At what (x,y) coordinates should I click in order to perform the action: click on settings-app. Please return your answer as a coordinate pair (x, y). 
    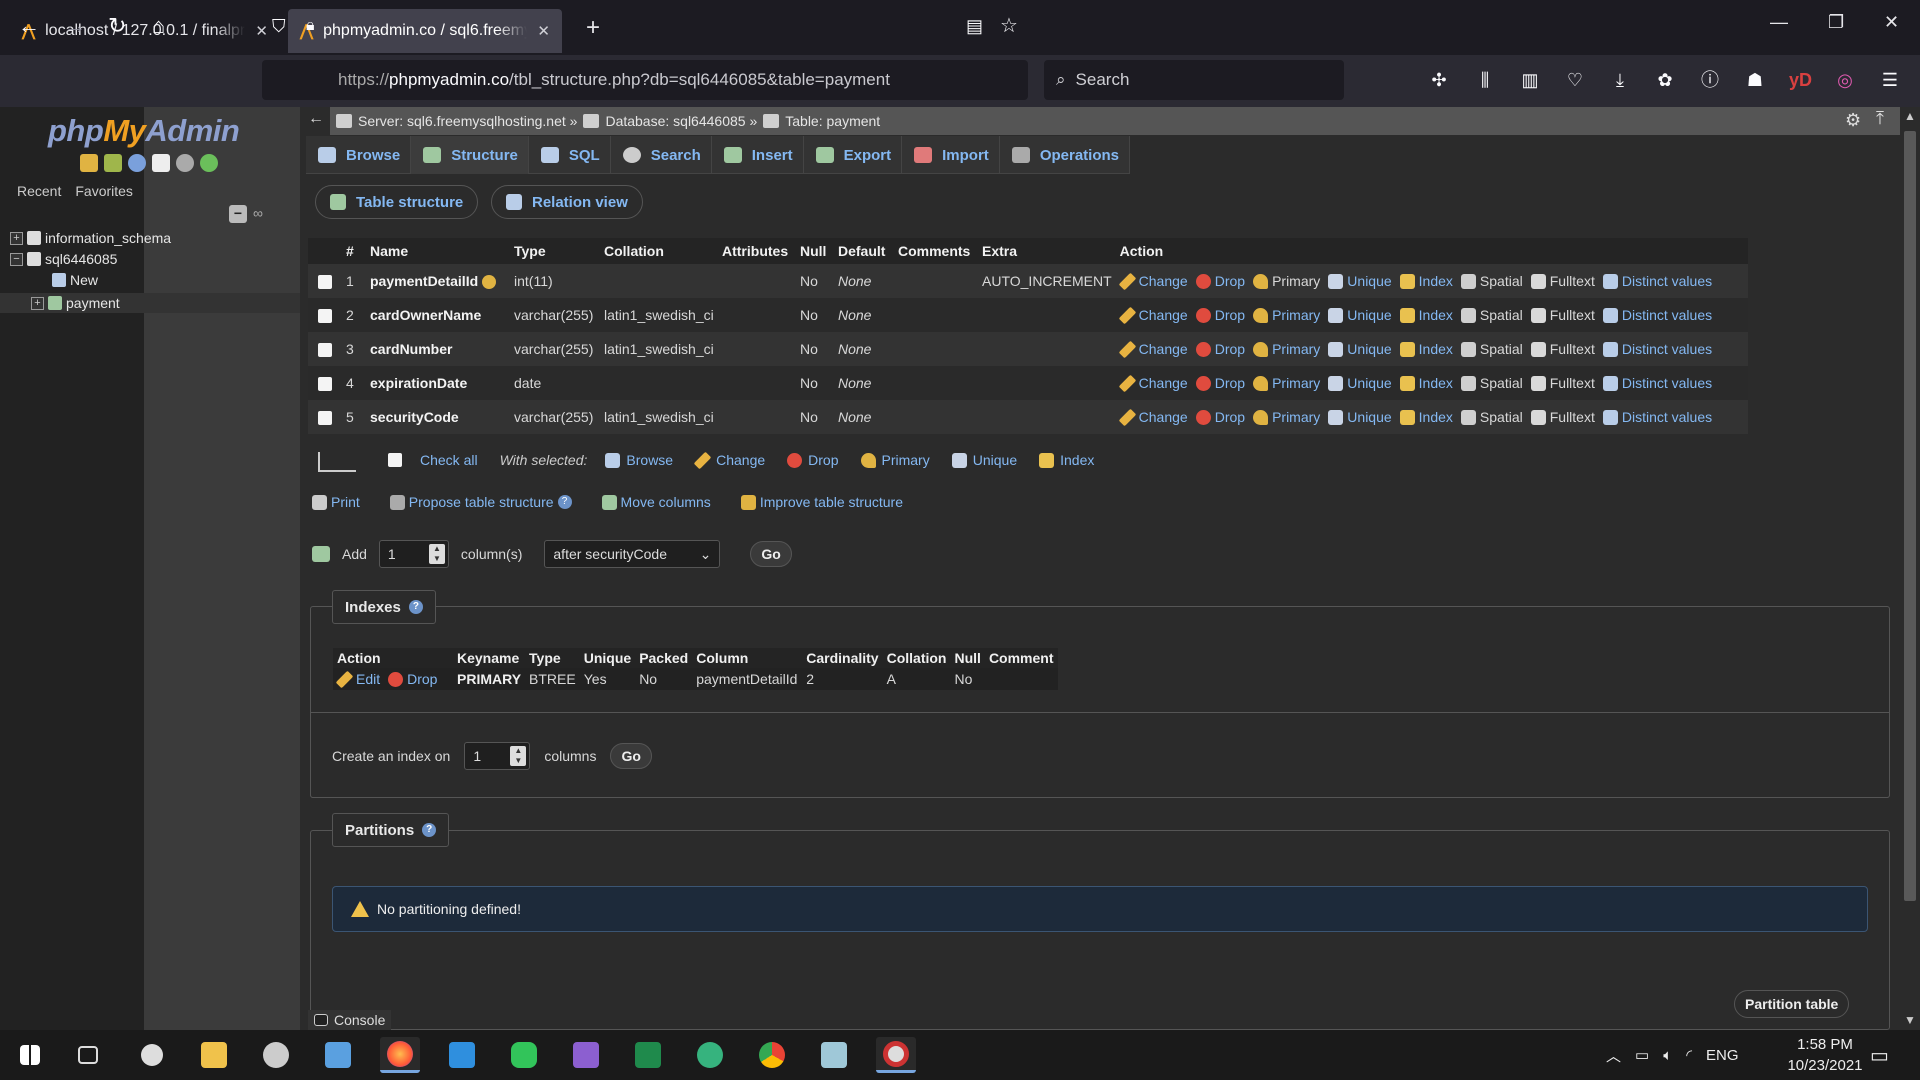
    Looking at the image, I should click on (152, 1055).